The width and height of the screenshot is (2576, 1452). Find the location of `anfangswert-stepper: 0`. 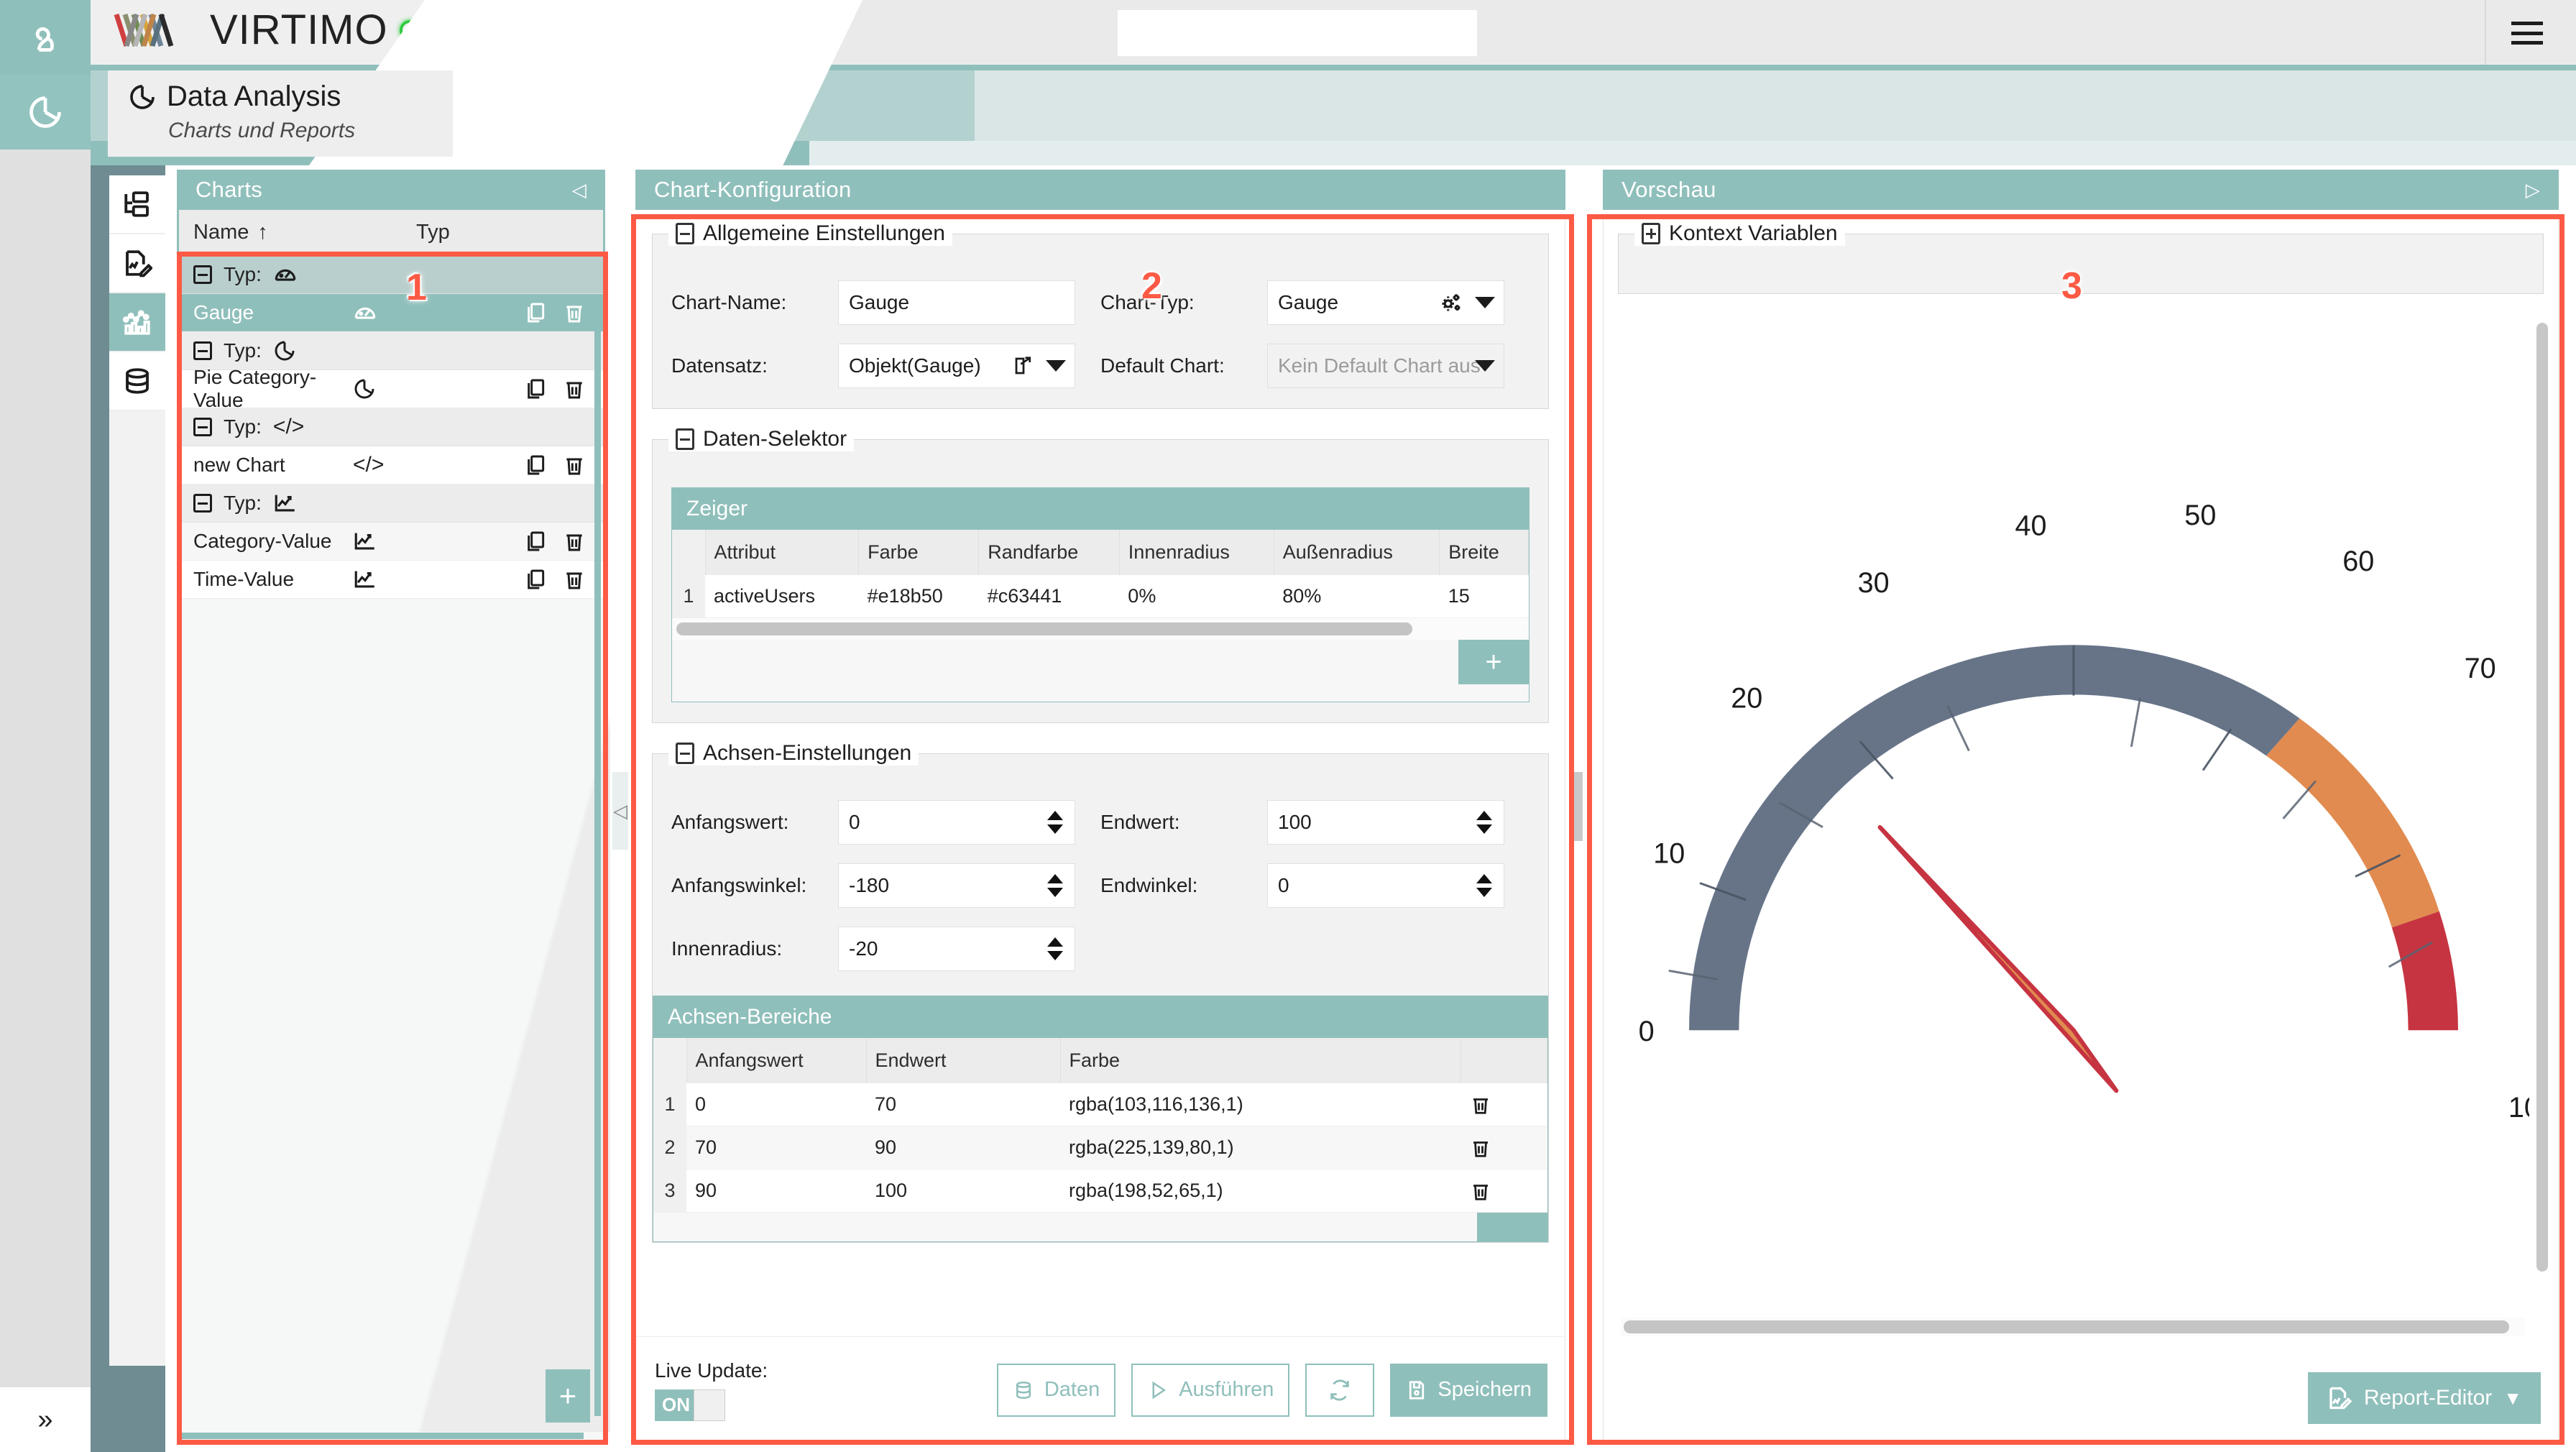

anfangswert-stepper: 0 is located at coordinates (956, 822).